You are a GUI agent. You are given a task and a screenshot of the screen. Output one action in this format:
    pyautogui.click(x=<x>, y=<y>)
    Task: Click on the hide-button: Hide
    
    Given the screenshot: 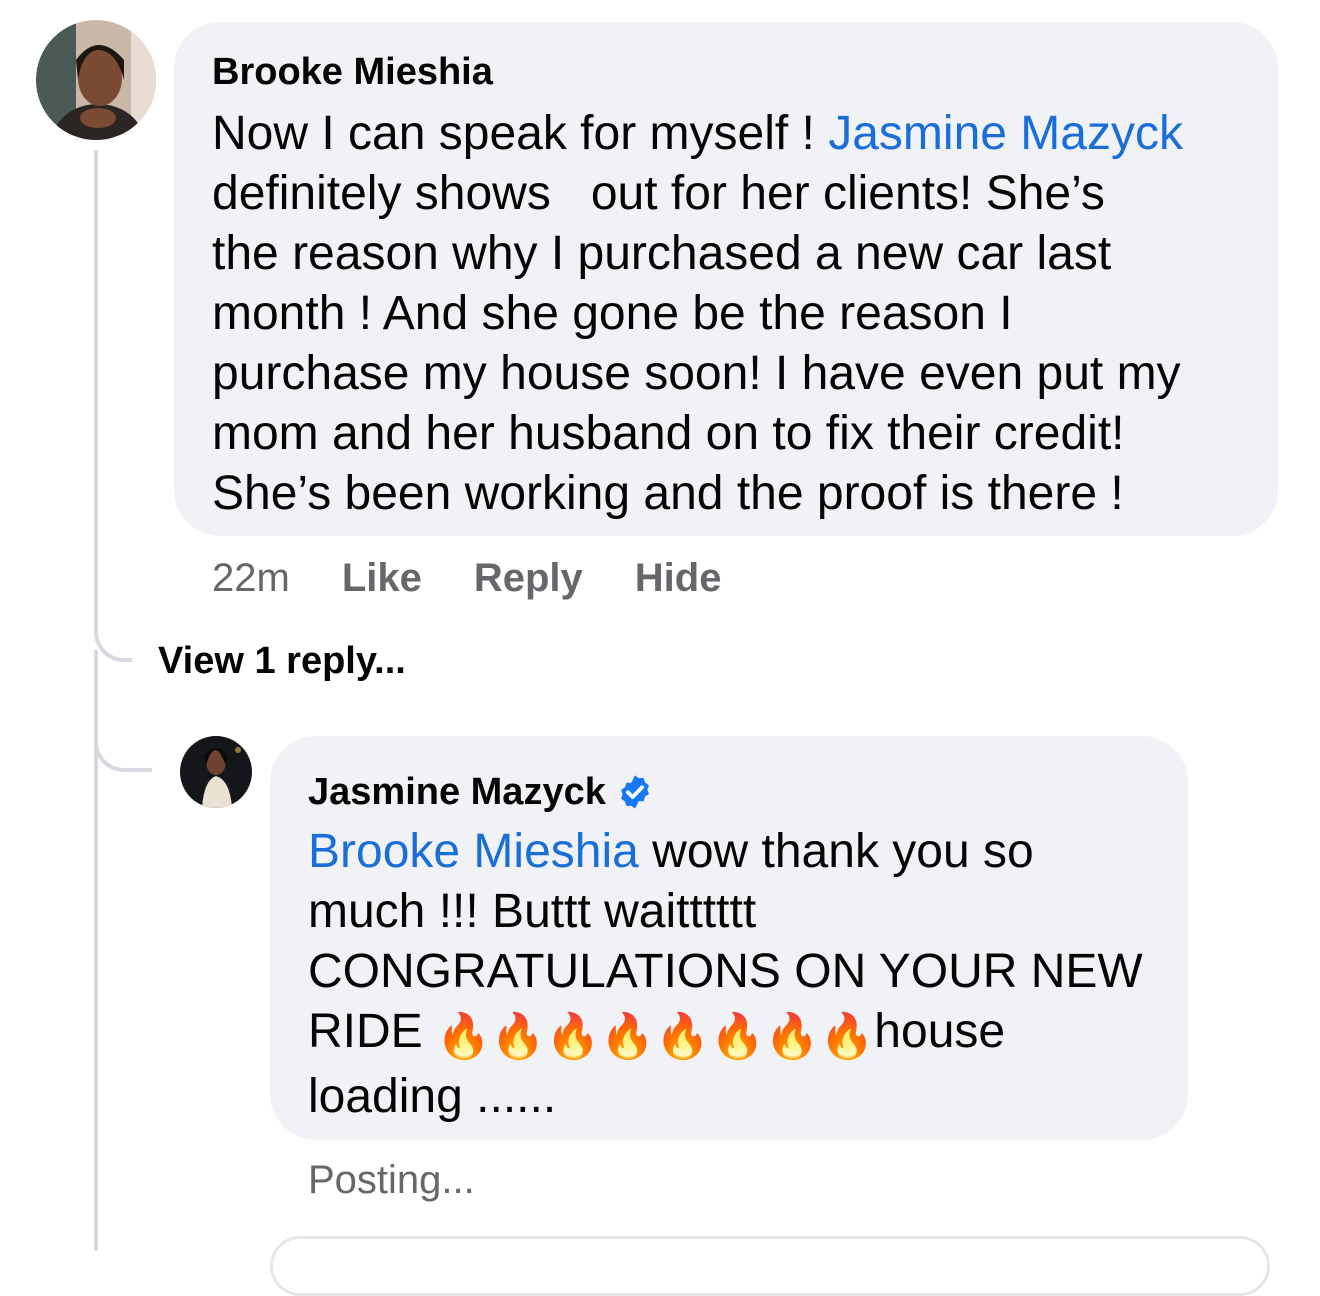 What is the action you would take?
    pyautogui.click(x=678, y=578)
    